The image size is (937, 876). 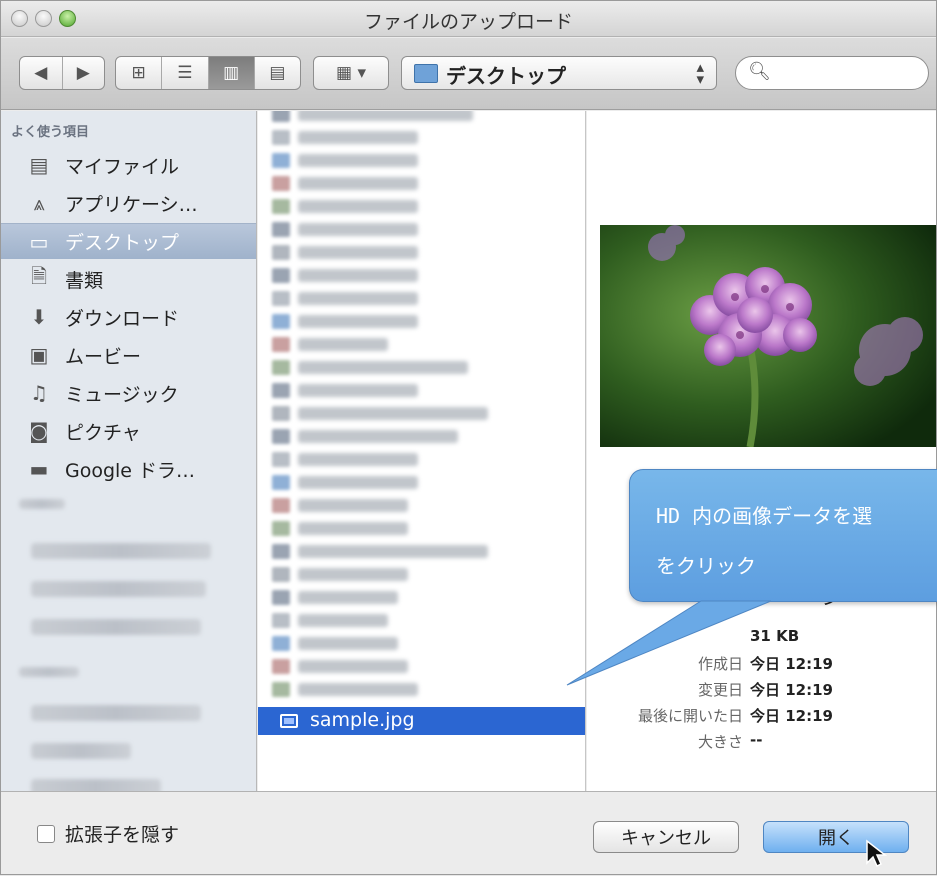 What do you see at coordinates (50, 132) in the screenshot?
I see `sidebar-section-favorites: よく使う項目` at bounding box center [50, 132].